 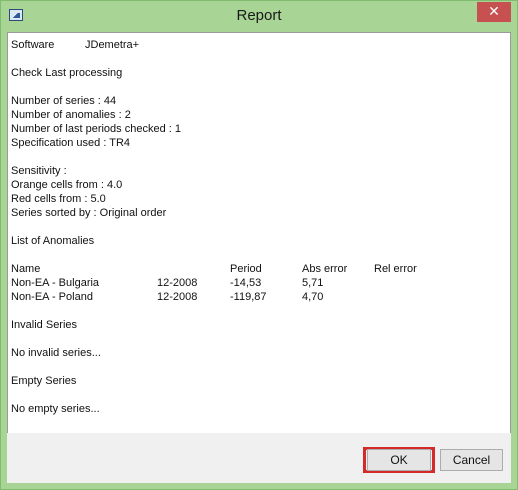 I want to click on number-of-series: Number of series : 44, so click(x=64, y=101).